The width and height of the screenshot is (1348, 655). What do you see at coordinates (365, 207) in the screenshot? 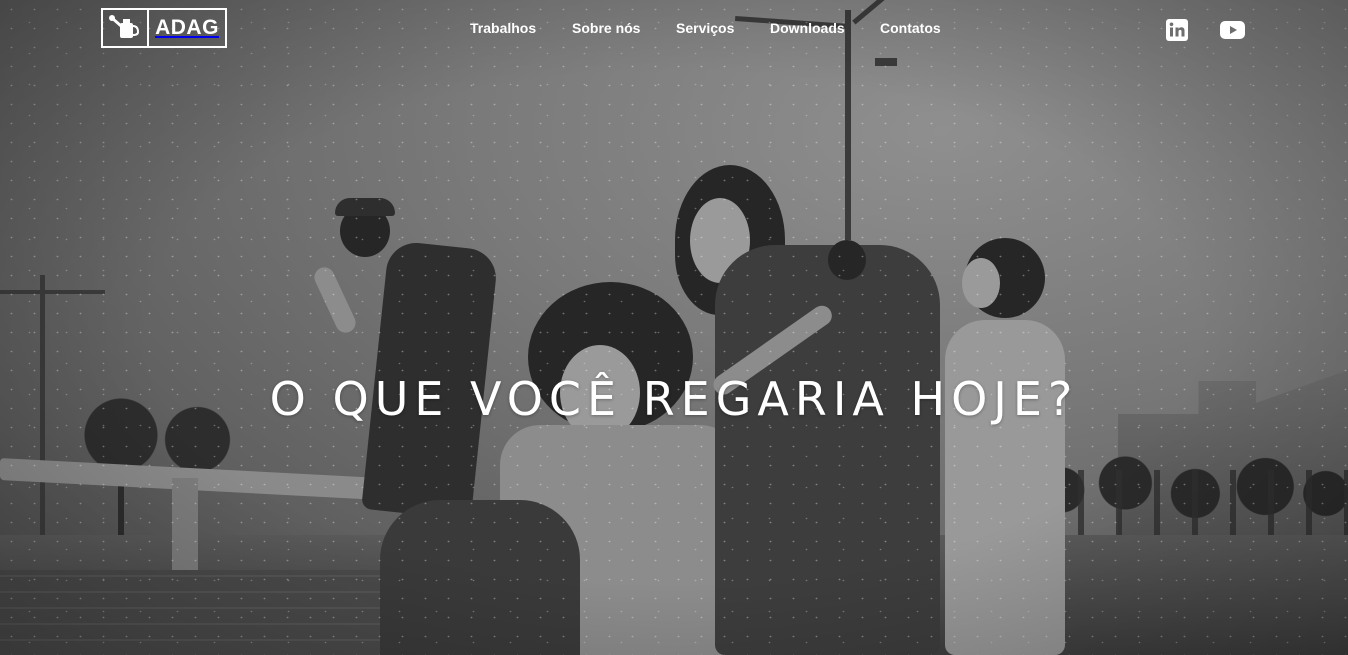
I see `hat` at bounding box center [365, 207].